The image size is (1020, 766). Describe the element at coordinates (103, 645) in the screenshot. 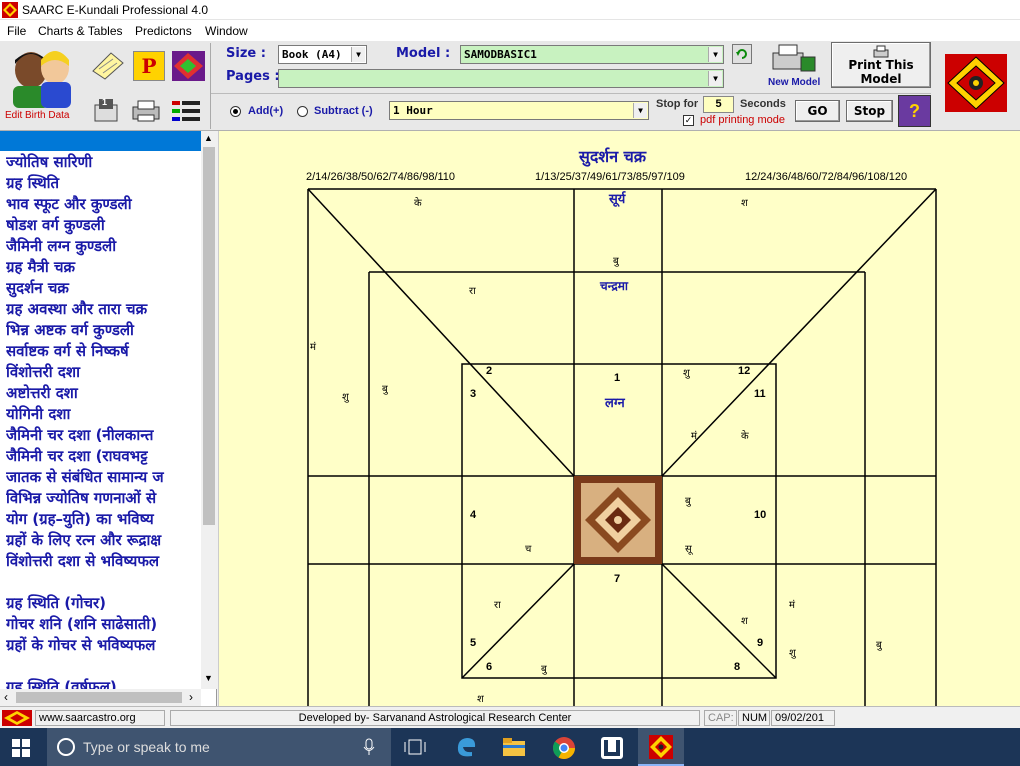

I see `sidebar-item: ग्रहों के गोचर से भविष्यफल` at that location.